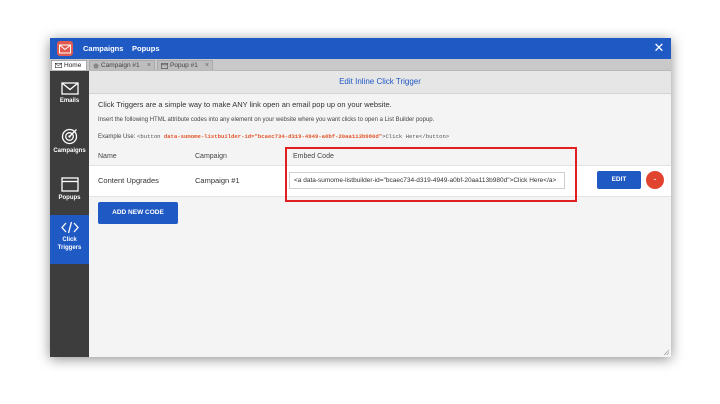 The height and width of the screenshot is (404, 720). I want to click on tab-popup-1: Popup #1 ×, so click(185, 65).